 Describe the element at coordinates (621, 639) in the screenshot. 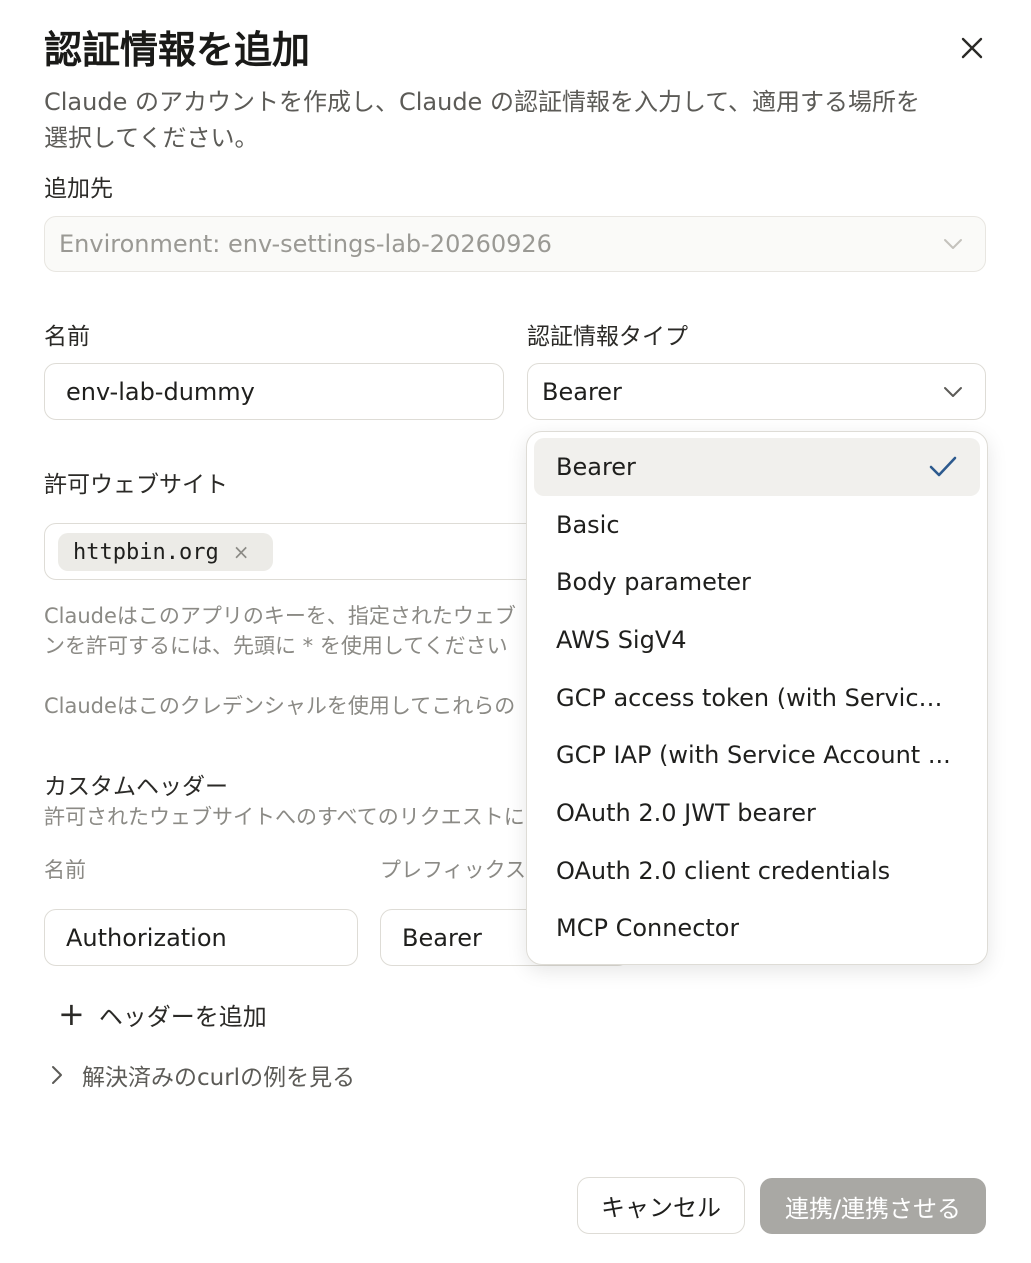

I see `option-label: AWS SigV4` at that location.